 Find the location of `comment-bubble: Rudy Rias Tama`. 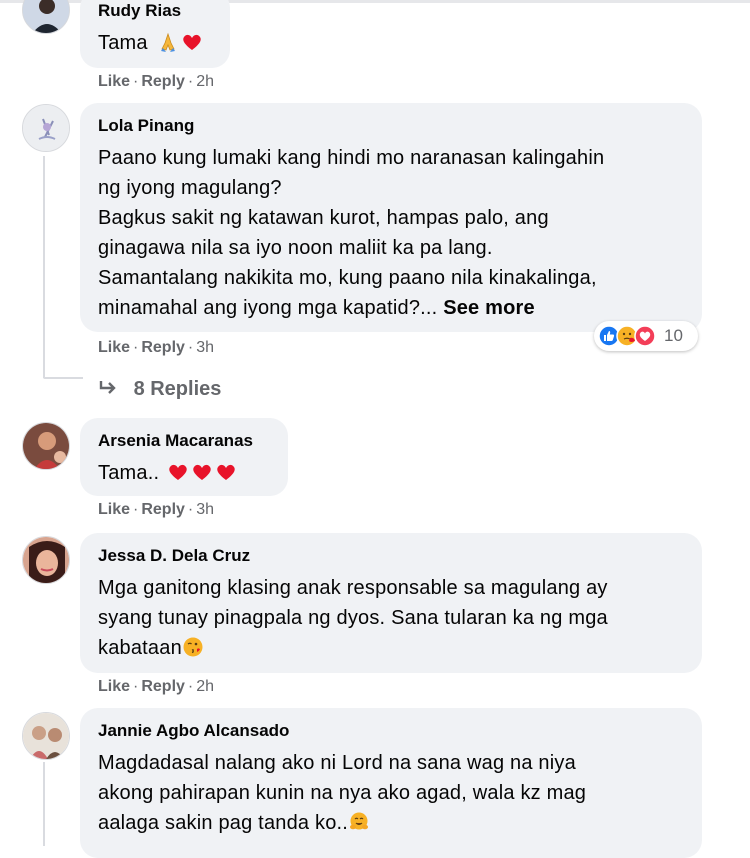

comment-bubble: Rudy Rias Tama is located at coordinates (155, 34).